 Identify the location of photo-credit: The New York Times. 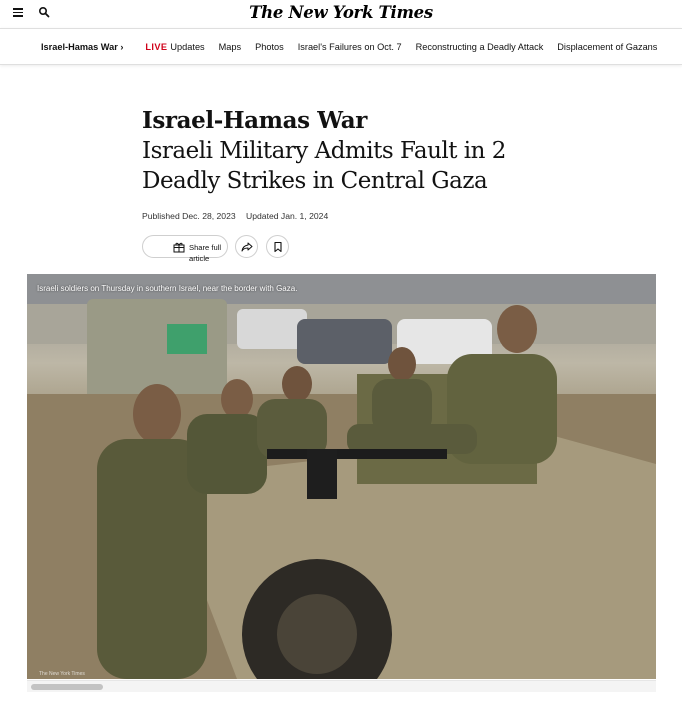
(62, 674).